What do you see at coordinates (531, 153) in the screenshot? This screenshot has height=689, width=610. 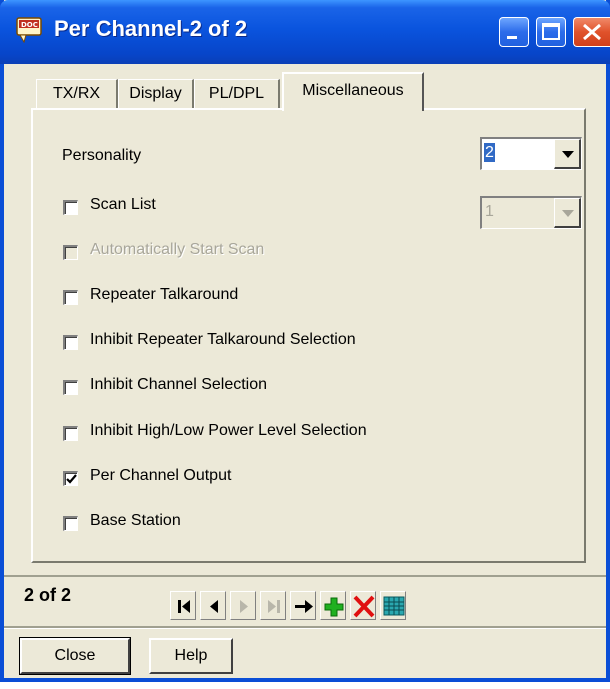 I see `personality-select: 2` at bounding box center [531, 153].